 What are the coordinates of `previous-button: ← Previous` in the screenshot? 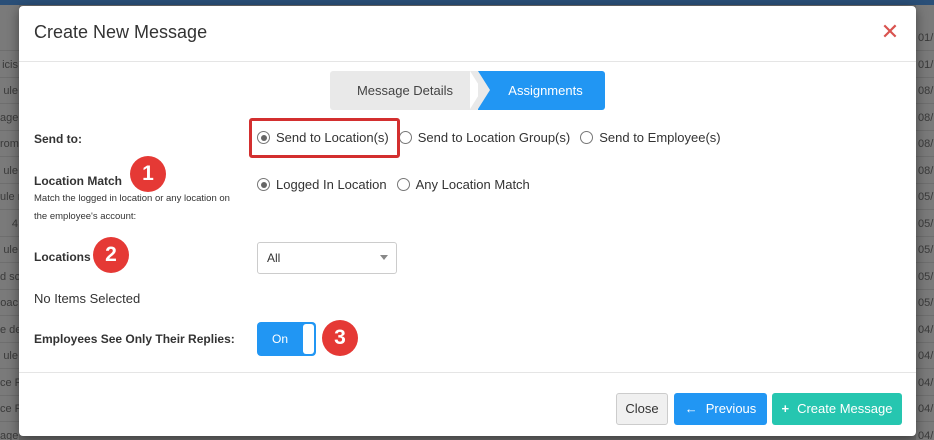 It's located at (720, 409).